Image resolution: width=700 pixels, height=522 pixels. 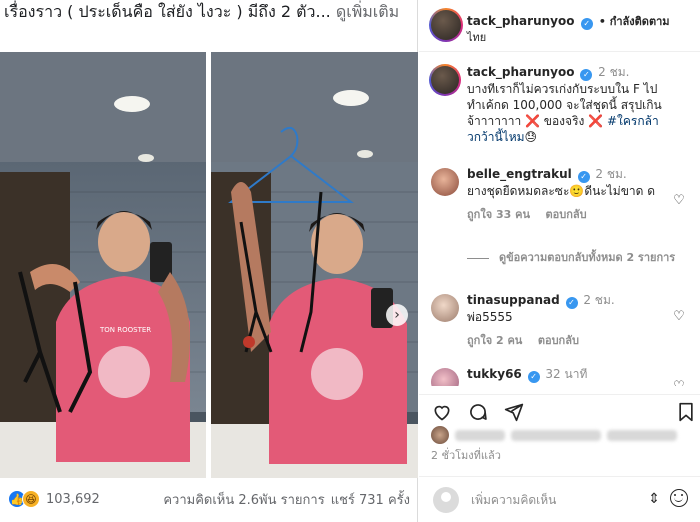 What do you see at coordinates (561, 191) in the screenshot?
I see `comment-text: ยางชุดยืดหมดละซะ🙂ดีนะไม่ขาด ด` at bounding box center [561, 191].